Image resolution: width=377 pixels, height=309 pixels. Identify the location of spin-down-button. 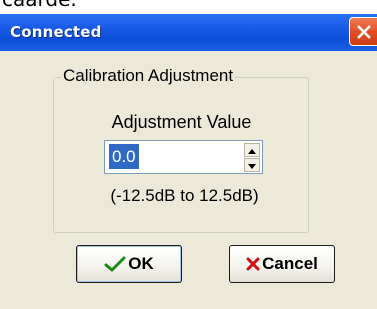
(252, 165).